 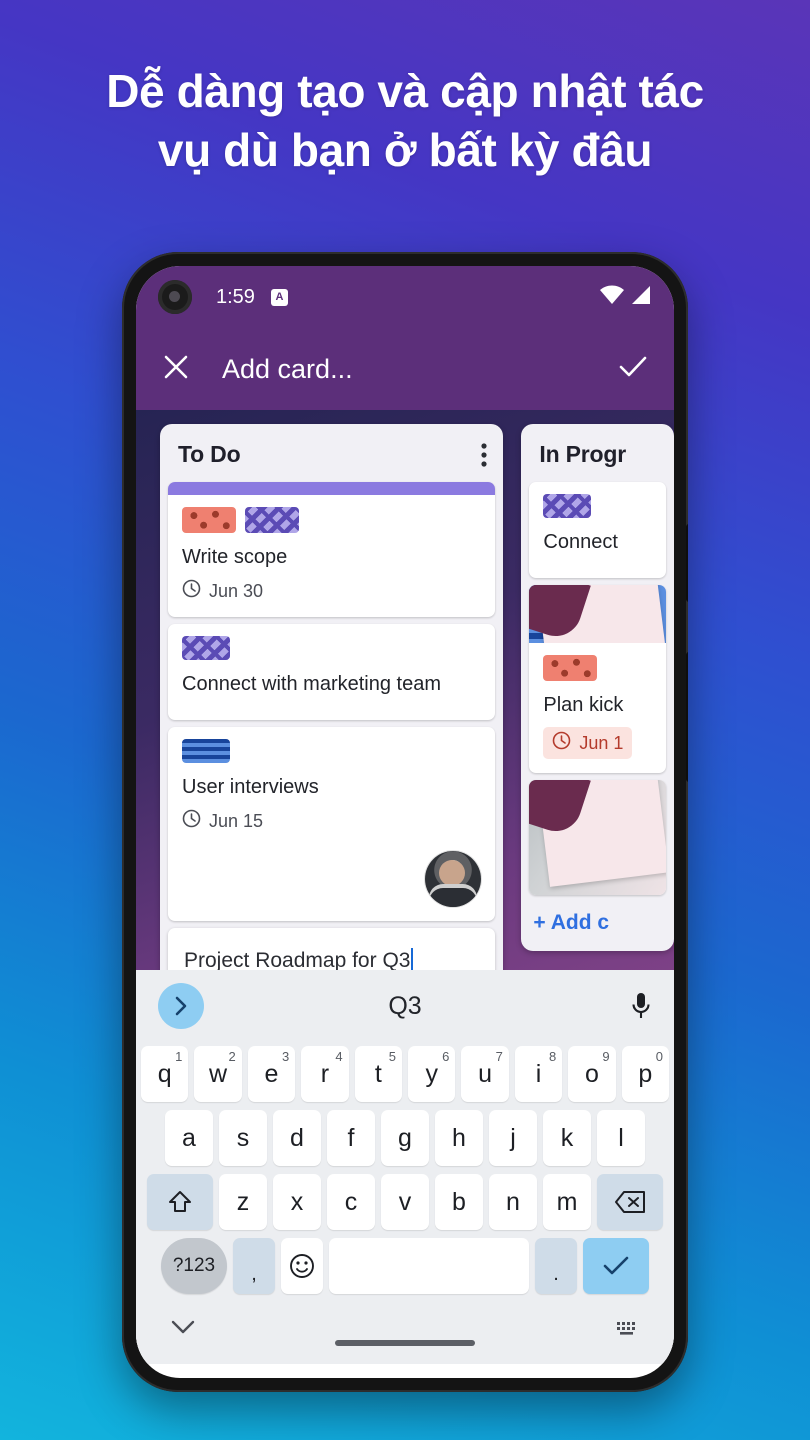 What do you see at coordinates (597, 530) in the screenshot?
I see `card-connect: Connect` at bounding box center [597, 530].